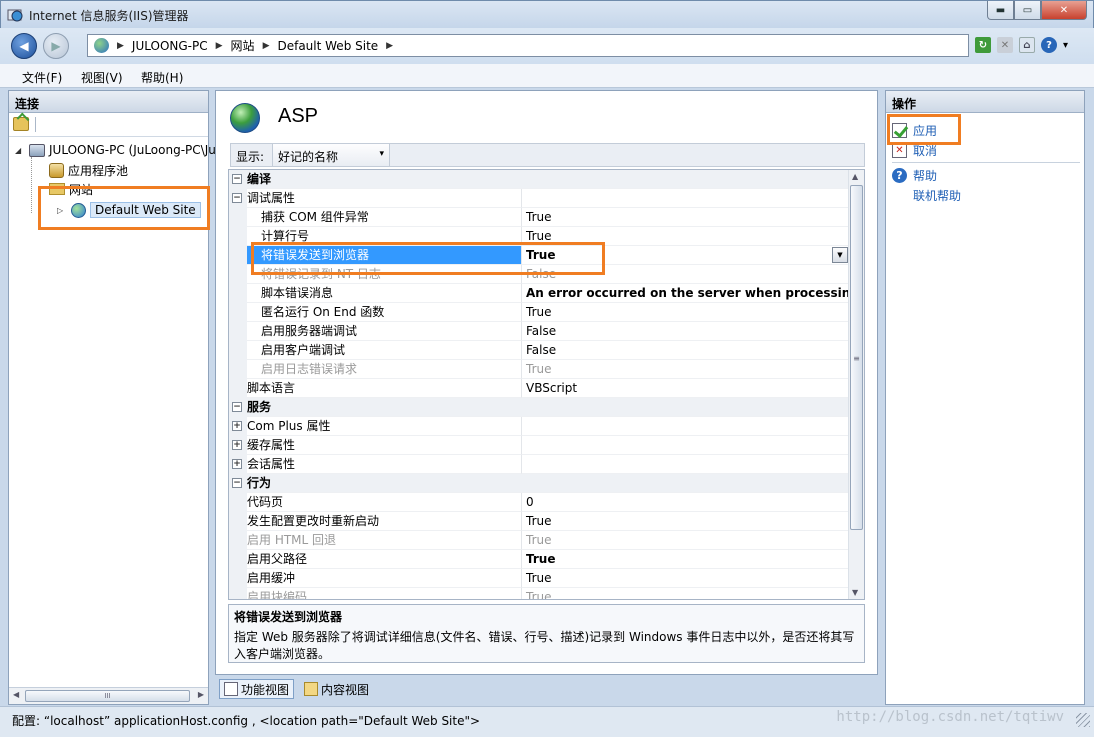  What do you see at coordinates (327, 46) in the screenshot?
I see `breadcrumb-site: Default Web Site` at bounding box center [327, 46].